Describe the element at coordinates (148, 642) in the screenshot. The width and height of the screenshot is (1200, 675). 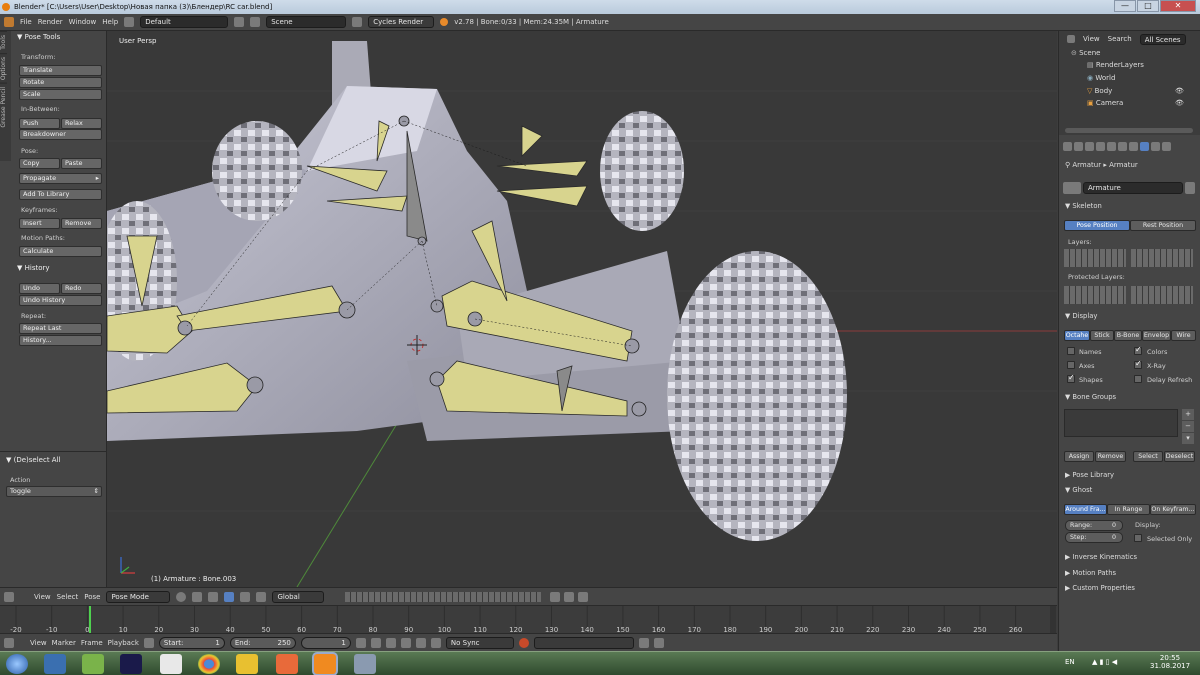
I see `preview-range-icon` at that location.